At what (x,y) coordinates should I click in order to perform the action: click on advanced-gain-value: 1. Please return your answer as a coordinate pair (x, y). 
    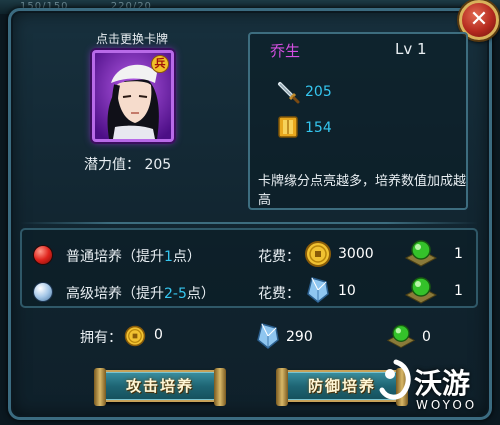
    Looking at the image, I should click on (458, 291).